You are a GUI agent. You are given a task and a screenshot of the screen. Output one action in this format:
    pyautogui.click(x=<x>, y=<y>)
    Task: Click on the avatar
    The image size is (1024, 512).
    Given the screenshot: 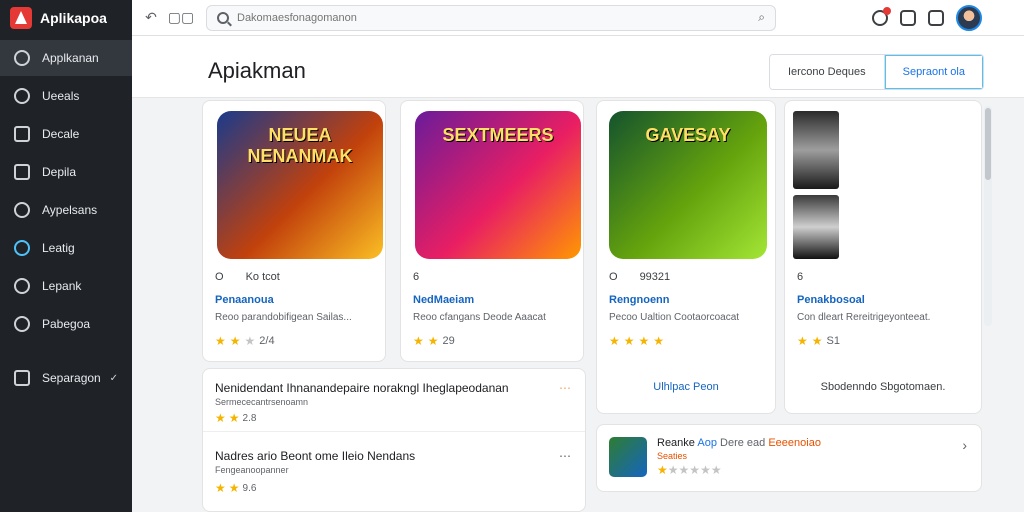 What is the action you would take?
    pyautogui.click(x=969, y=17)
    